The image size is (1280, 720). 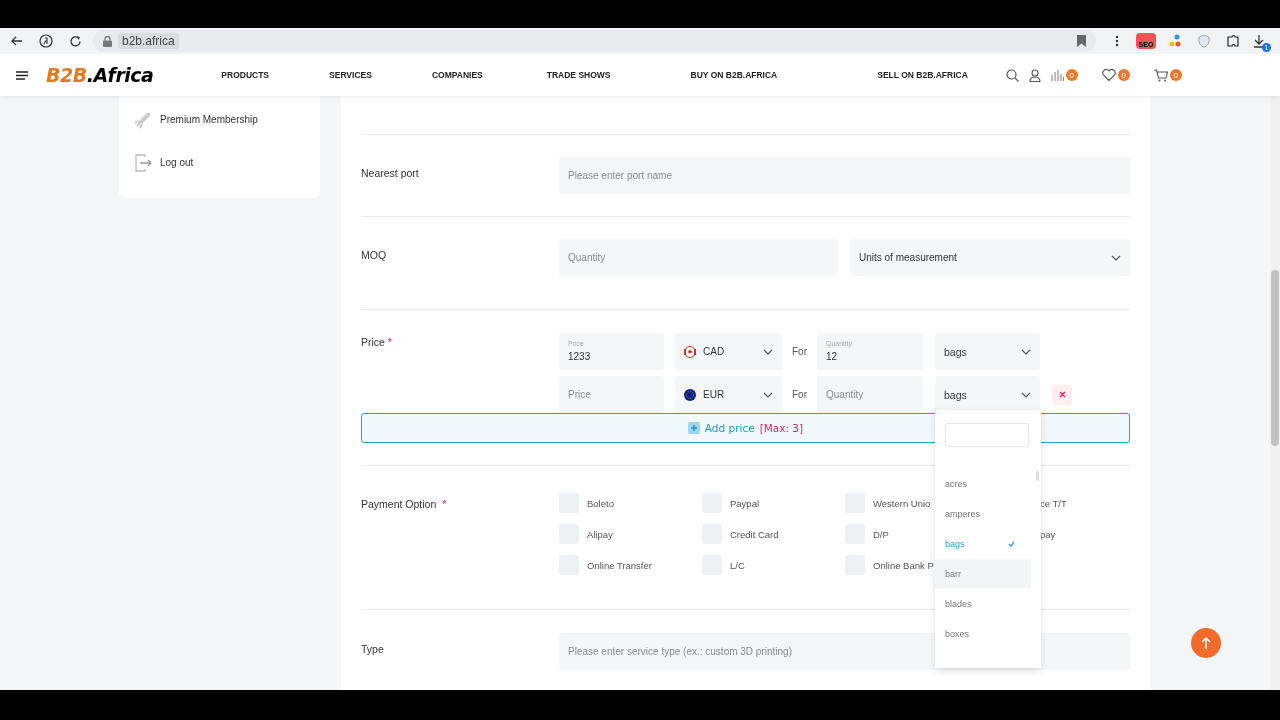 I want to click on remove-button, so click(x=1062, y=394).